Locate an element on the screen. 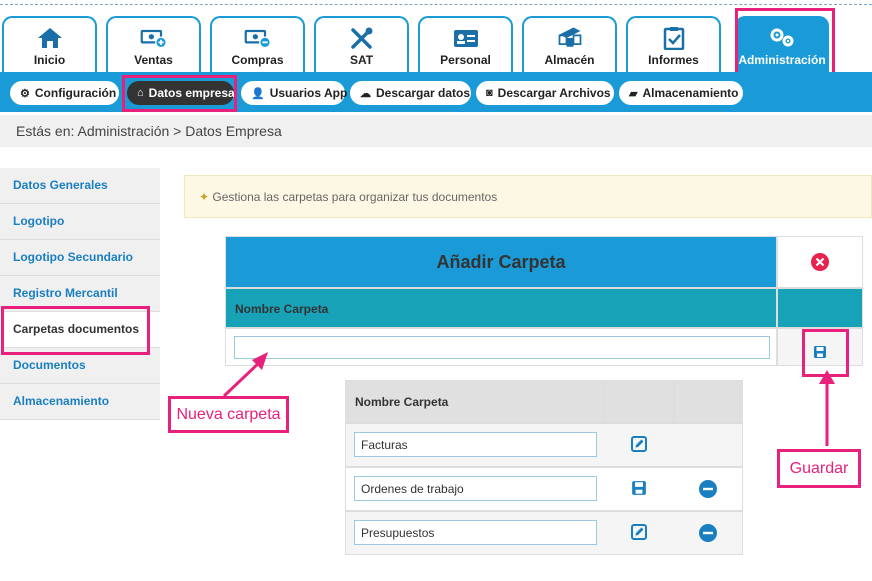 The height and width of the screenshot is (581, 872). annotation-nueva-carpeta: Nueva carpeta is located at coordinates (228, 414).